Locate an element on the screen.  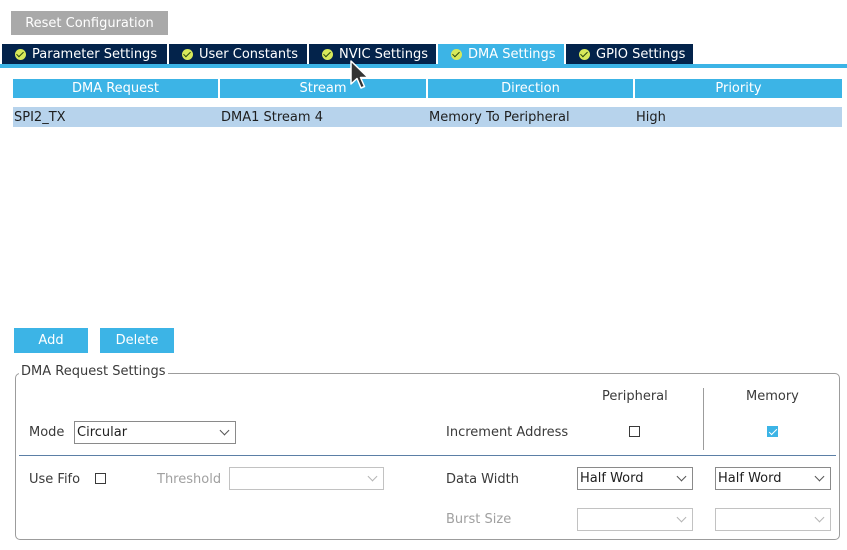
tab-parameter-settings: Parameter Settings is located at coordinates (85, 54).